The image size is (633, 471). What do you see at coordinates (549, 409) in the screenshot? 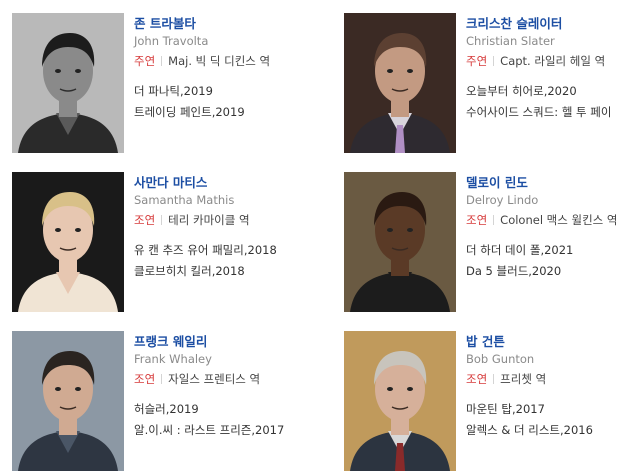
I see `filmography-item: 마운틴 탑,2017` at bounding box center [549, 409].